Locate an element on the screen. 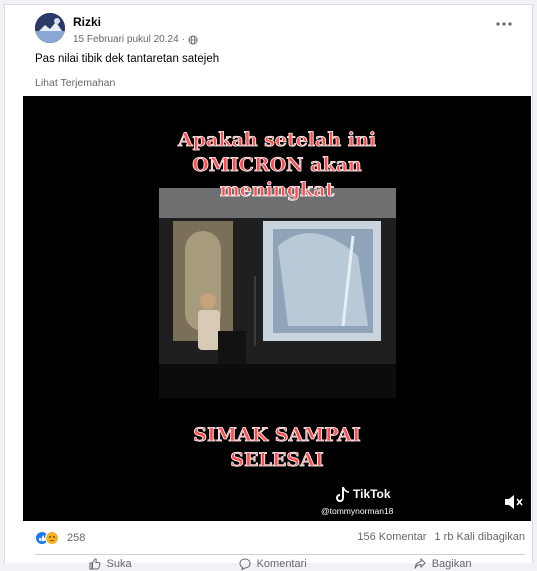  more-dots-icon is located at coordinates (504, 24).